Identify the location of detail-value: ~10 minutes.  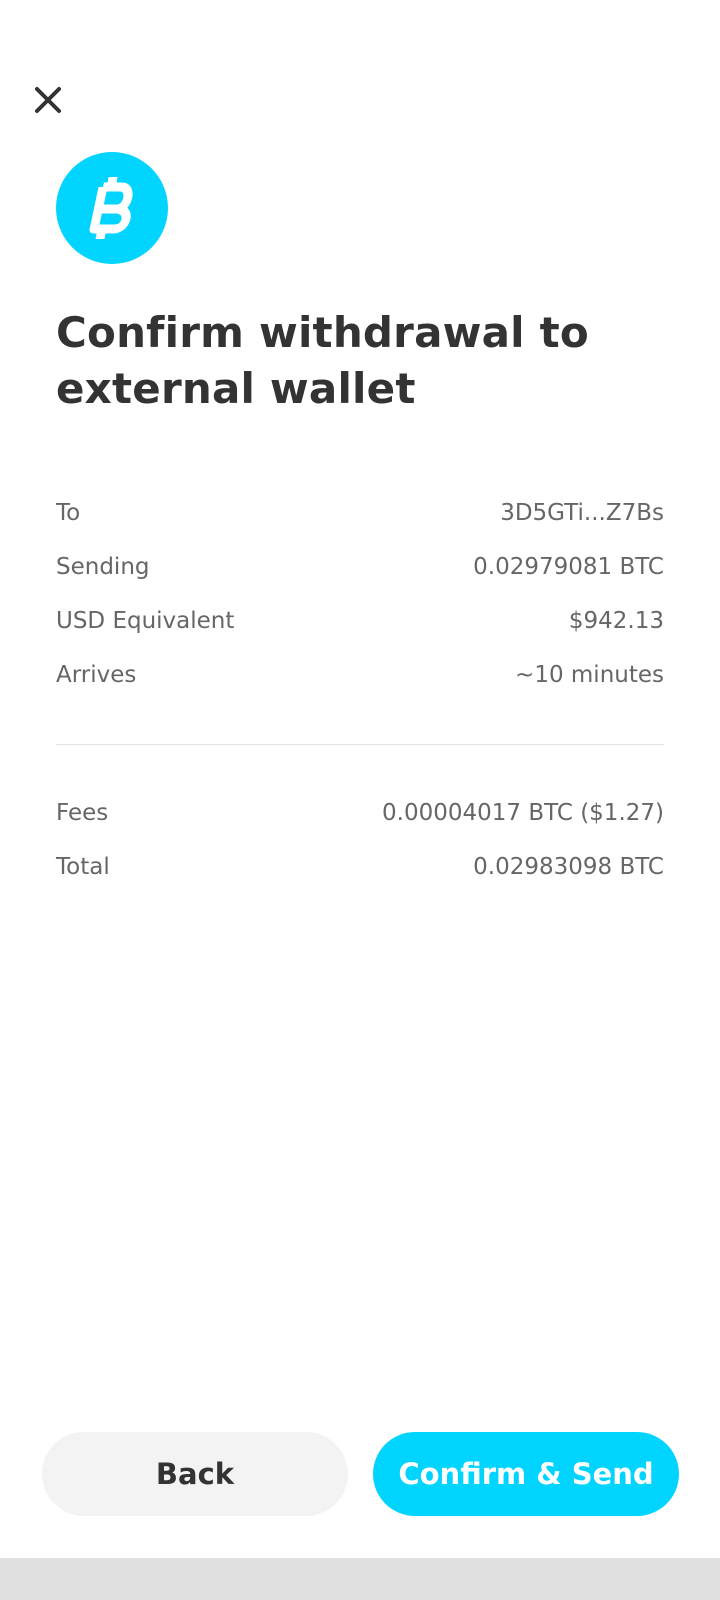
(589, 675).